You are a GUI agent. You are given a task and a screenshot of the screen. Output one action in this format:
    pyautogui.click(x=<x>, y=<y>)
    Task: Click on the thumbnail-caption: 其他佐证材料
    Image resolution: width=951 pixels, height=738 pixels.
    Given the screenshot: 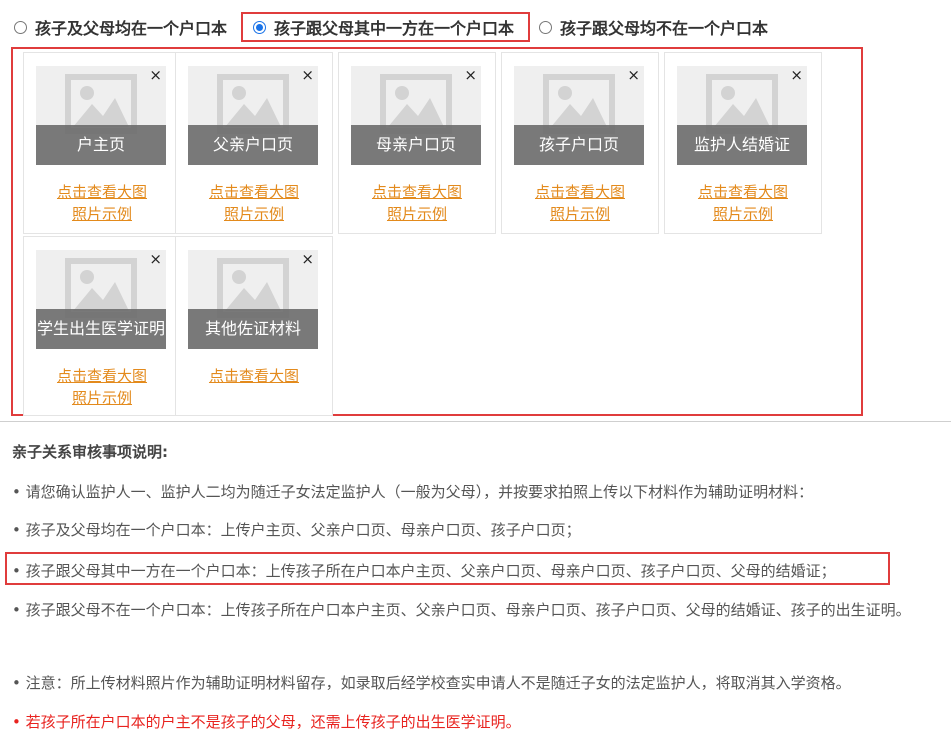 What is the action you would take?
    pyautogui.click(x=253, y=329)
    